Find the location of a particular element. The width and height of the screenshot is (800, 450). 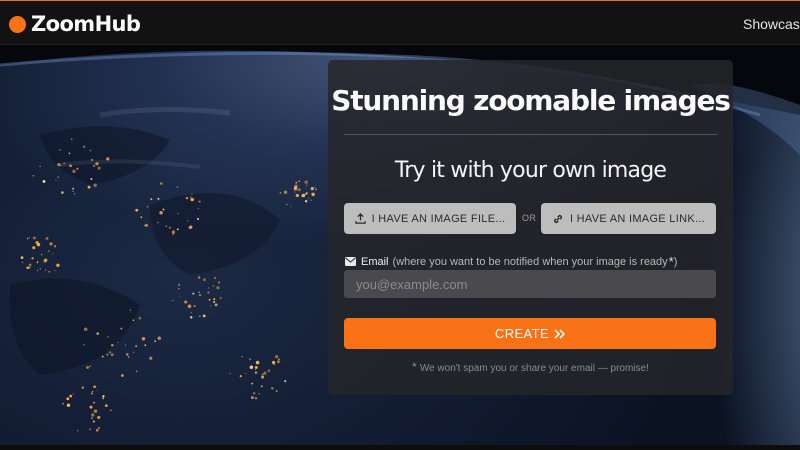

or-separator: OR is located at coordinates (529, 218).